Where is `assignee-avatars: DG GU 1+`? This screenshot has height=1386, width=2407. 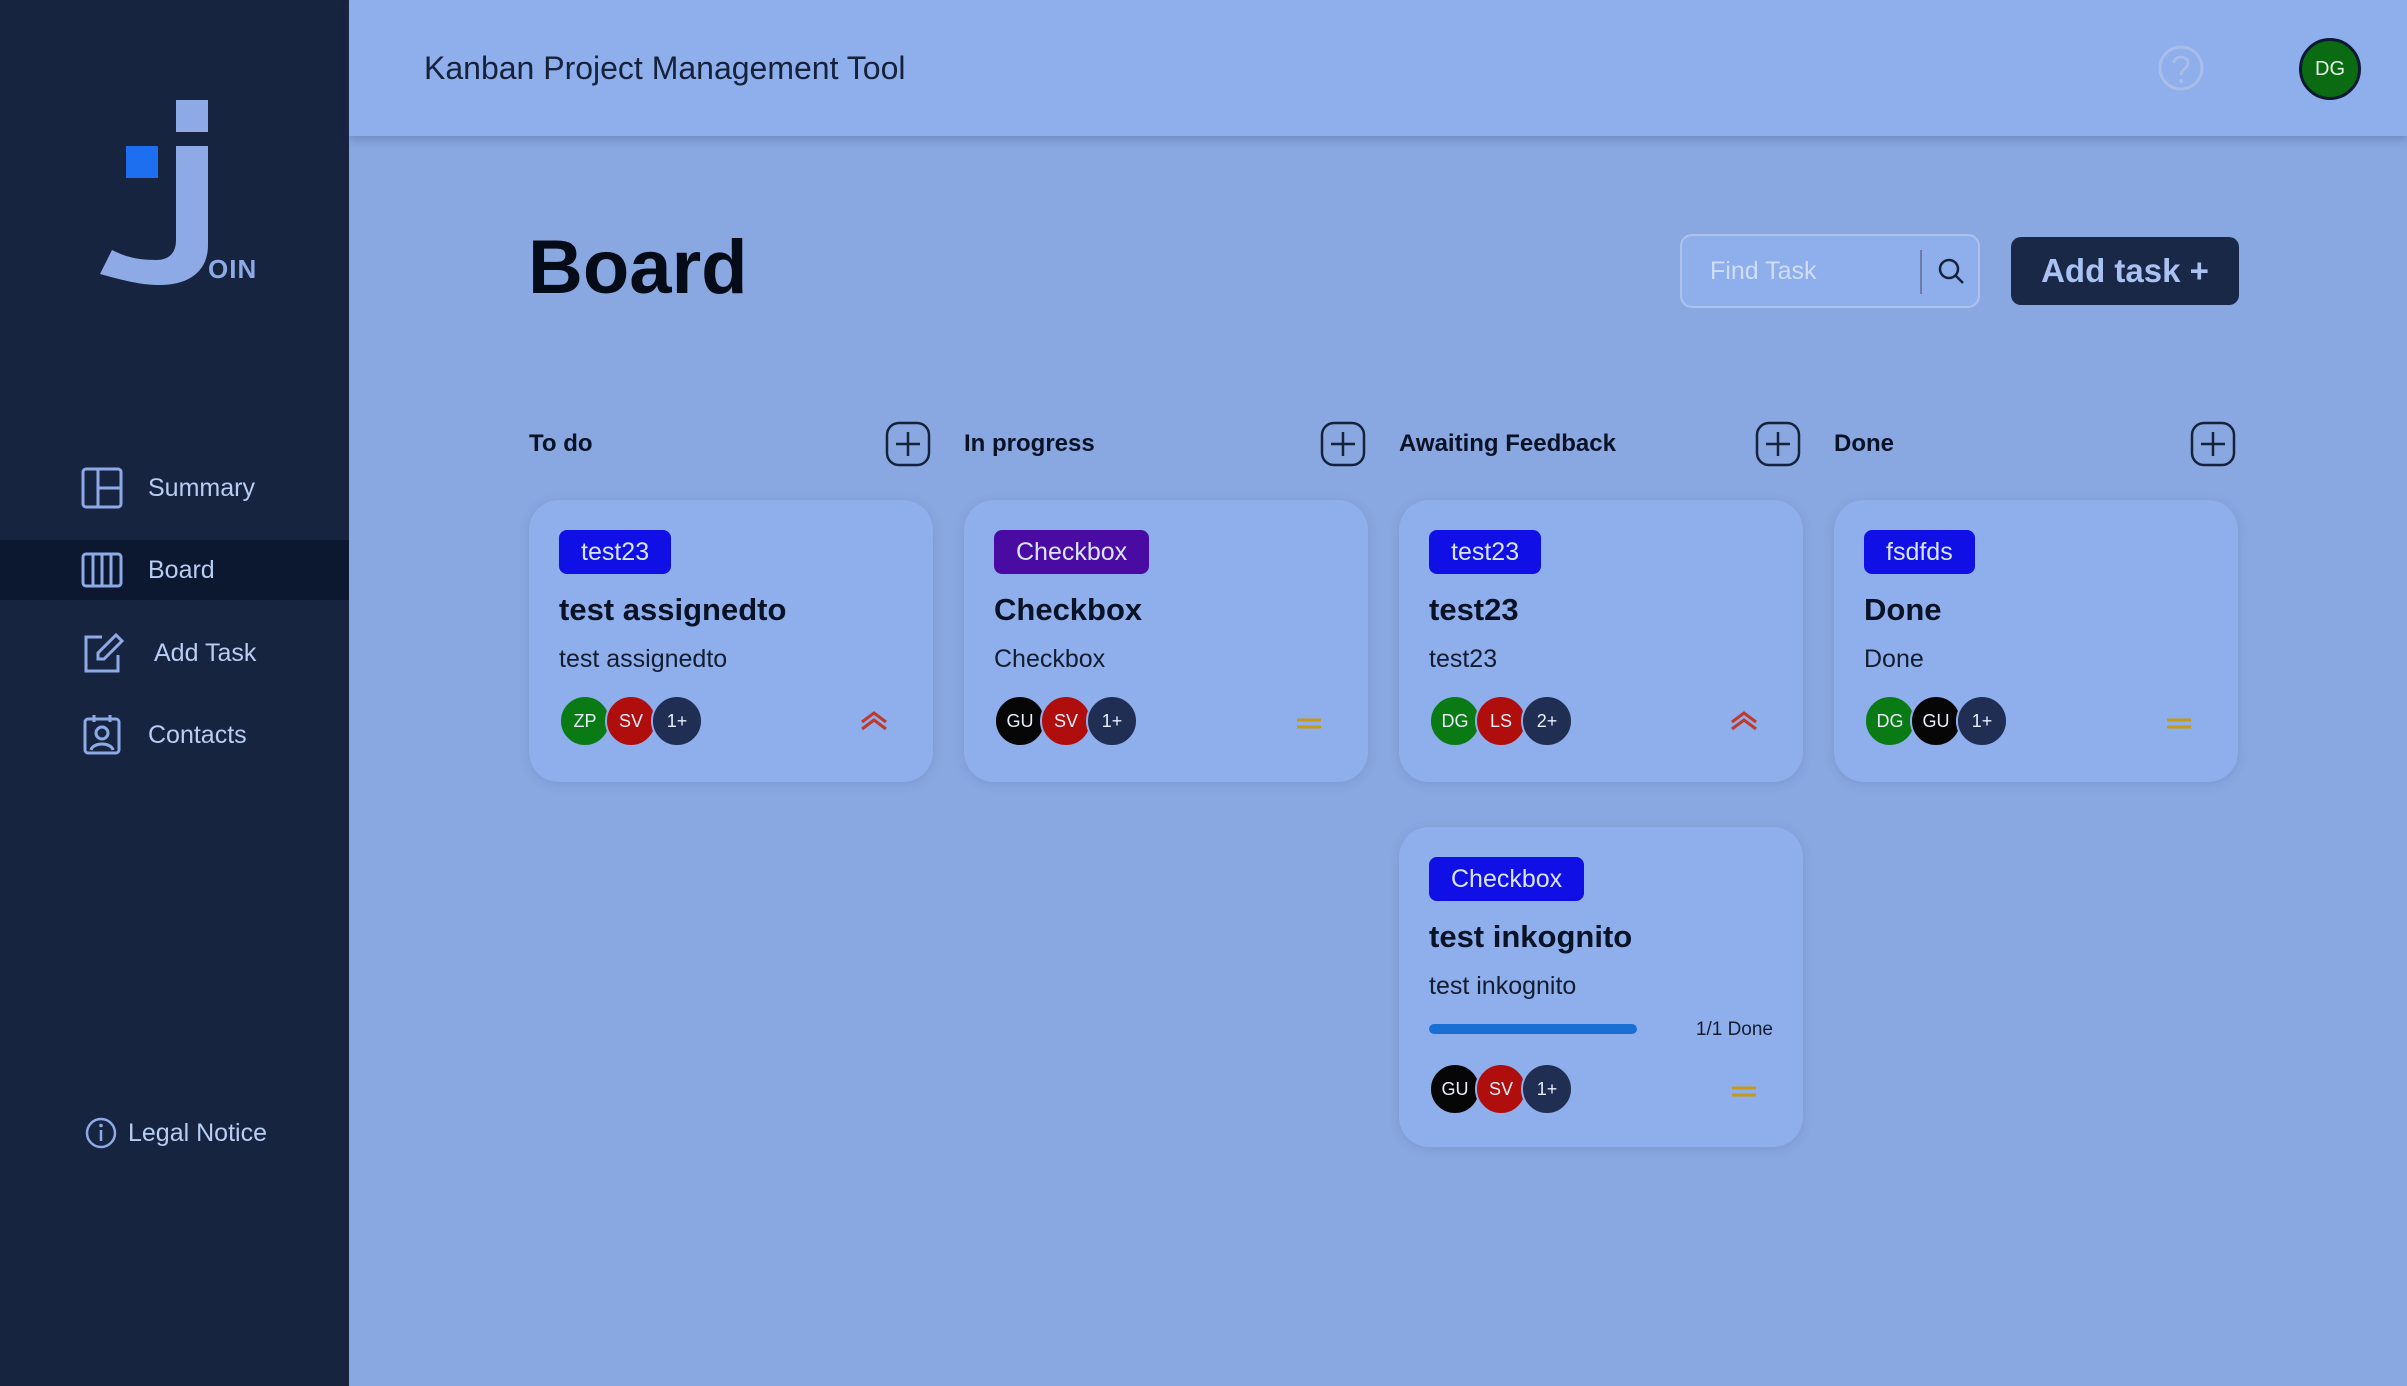
assignee-avatars: DG GU 1+ is located at coordinates (1936, 721).